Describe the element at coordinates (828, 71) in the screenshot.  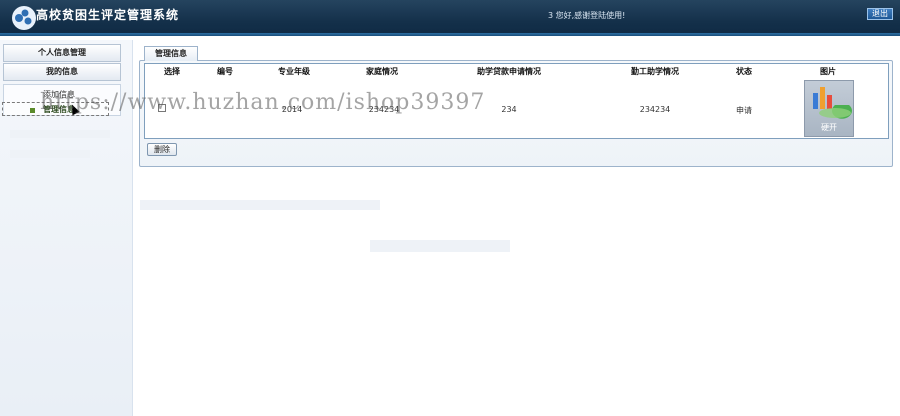
I see `column-header-image: 图片` at that location.